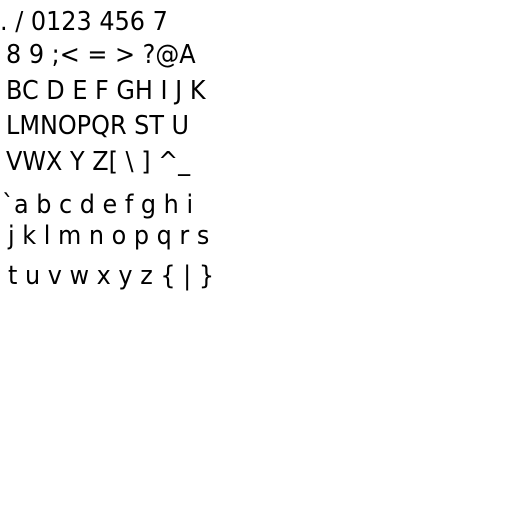 The image size is (530, 530). What do you see at coordinates (111, 276) in the screenshot?
I see `glyph-text: t u v w x y z { | }` at bounding box center [111, 276].